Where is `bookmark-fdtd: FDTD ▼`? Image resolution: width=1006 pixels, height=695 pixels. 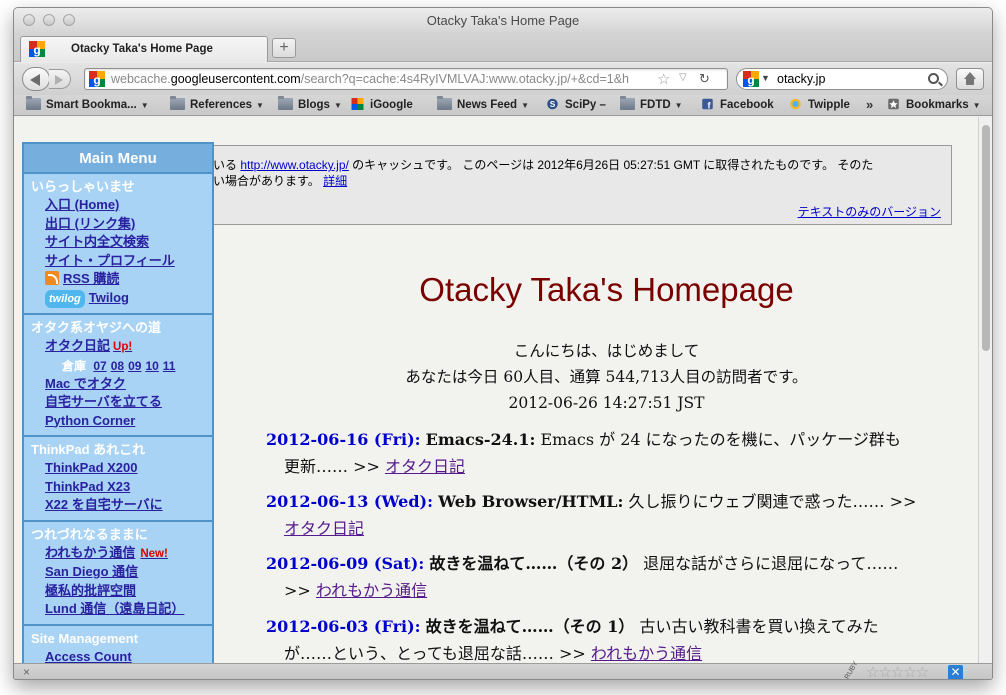 bookmark-fdtd: FDTD ▼ is located at coordinates (651, 103).